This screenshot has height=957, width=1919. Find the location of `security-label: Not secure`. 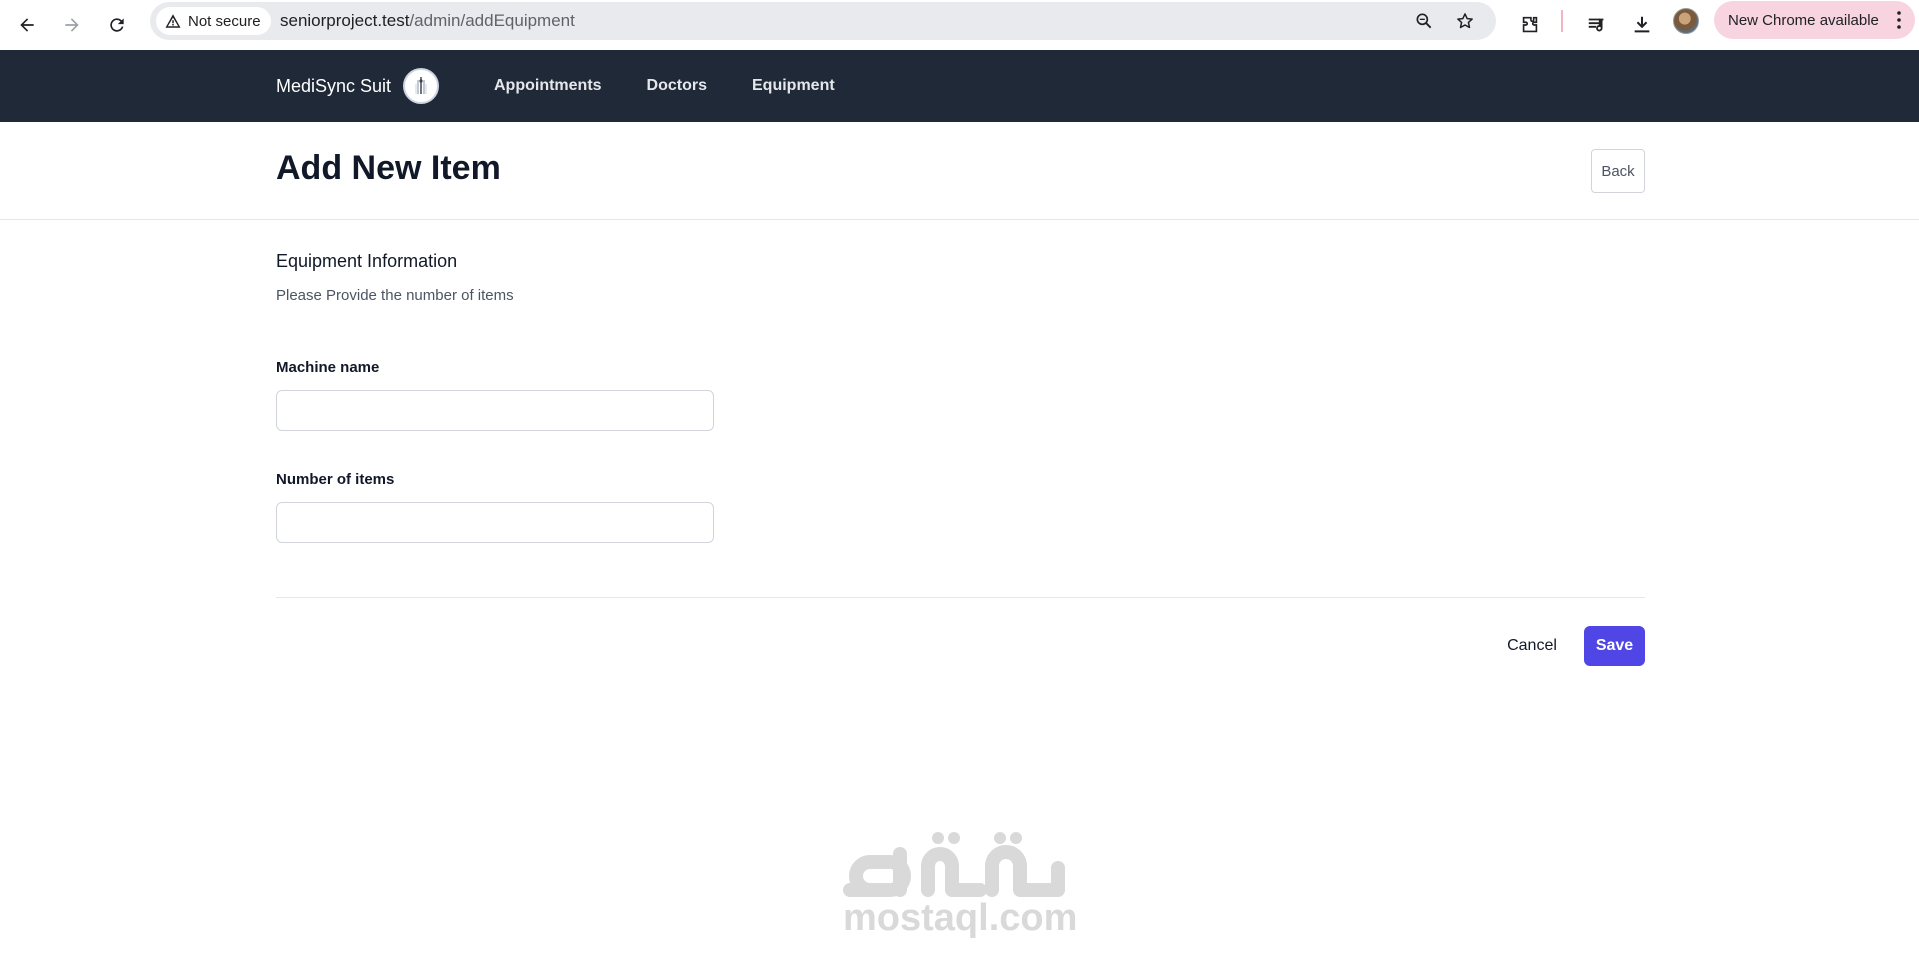

security-label: Not secure is located at coordinates (224, 21).